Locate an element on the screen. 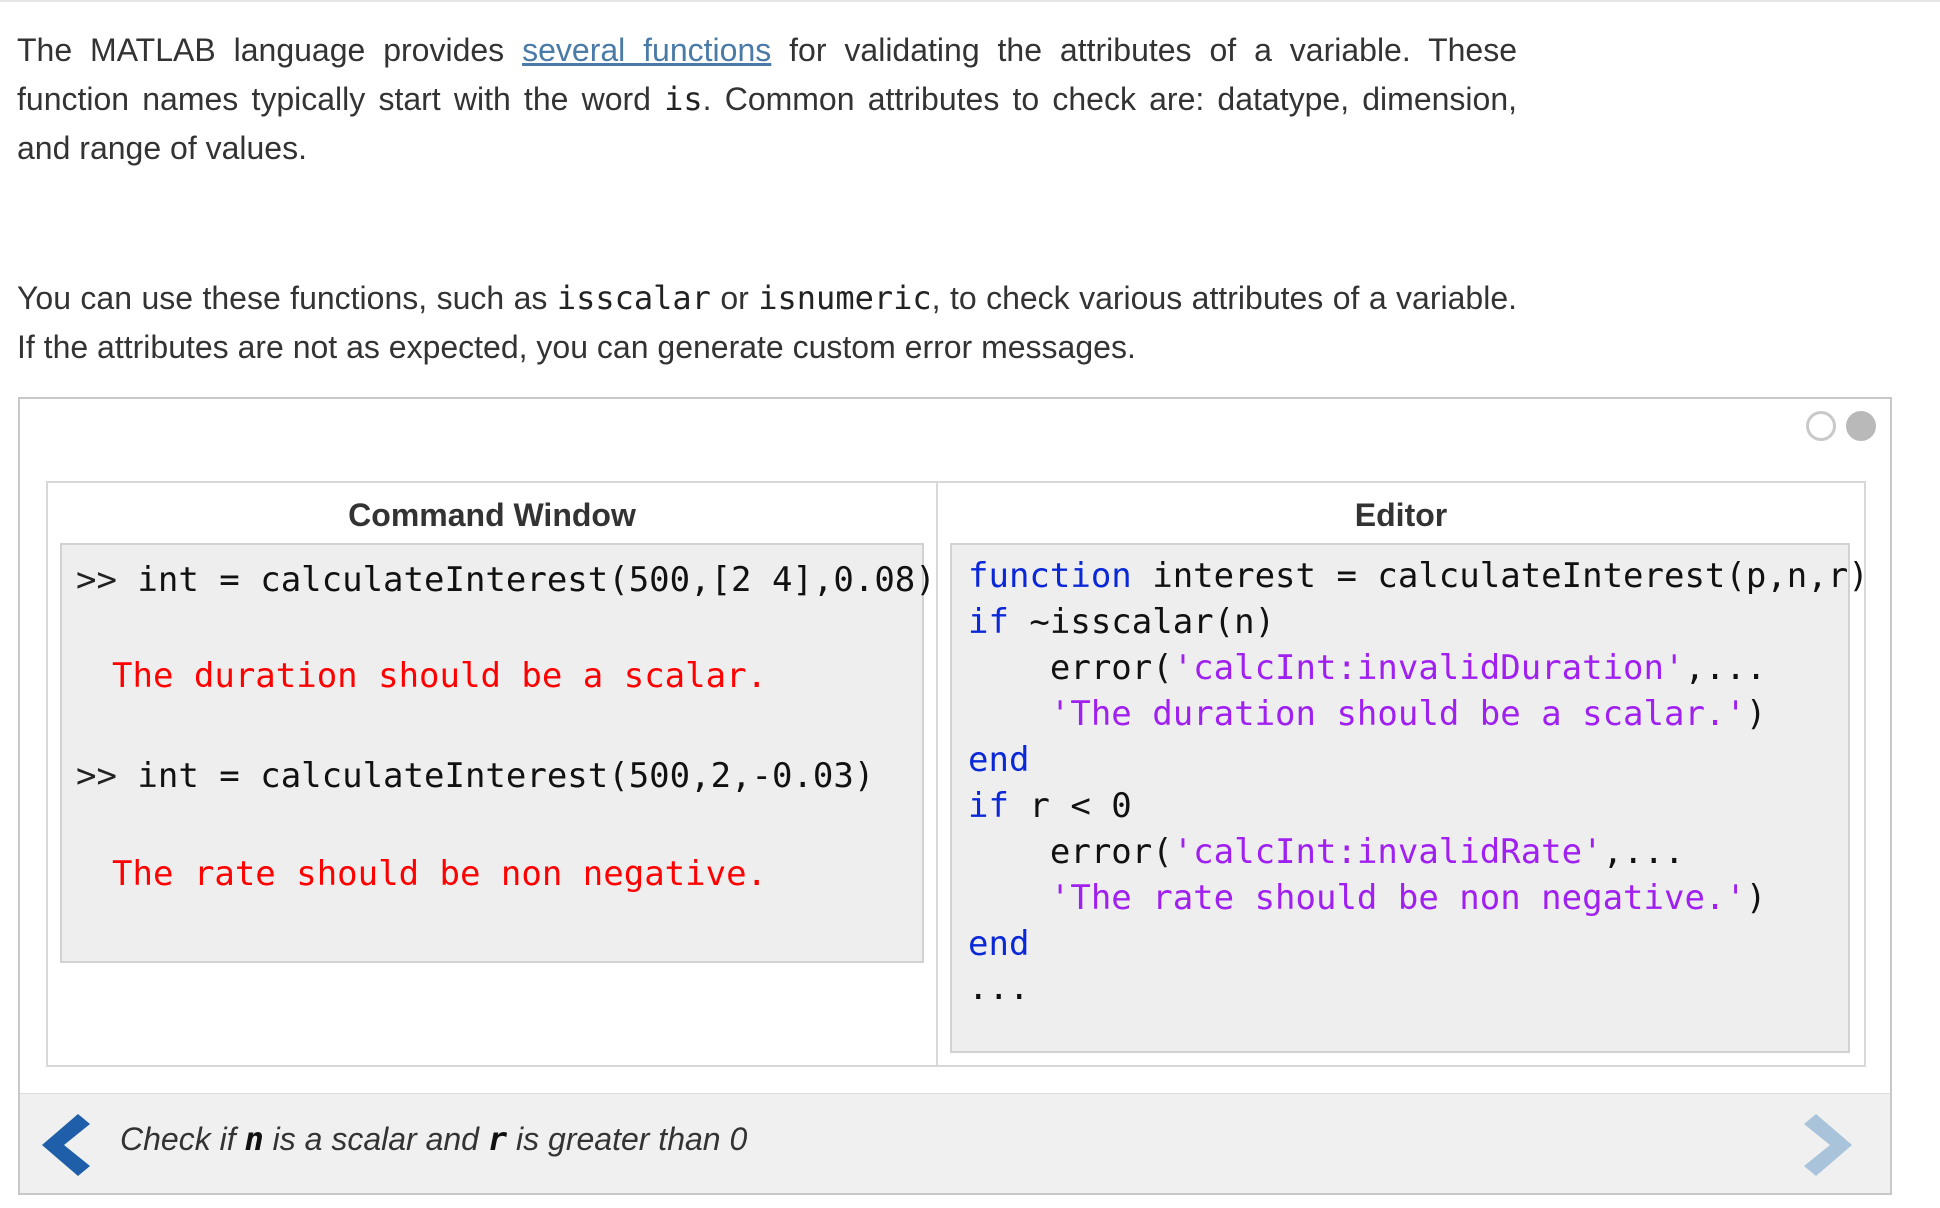 Image resolution: width=1940 pixels, height=1208 pixels. code-line-2: if ~isscalar(n) is located at coordinates (1121, 622).